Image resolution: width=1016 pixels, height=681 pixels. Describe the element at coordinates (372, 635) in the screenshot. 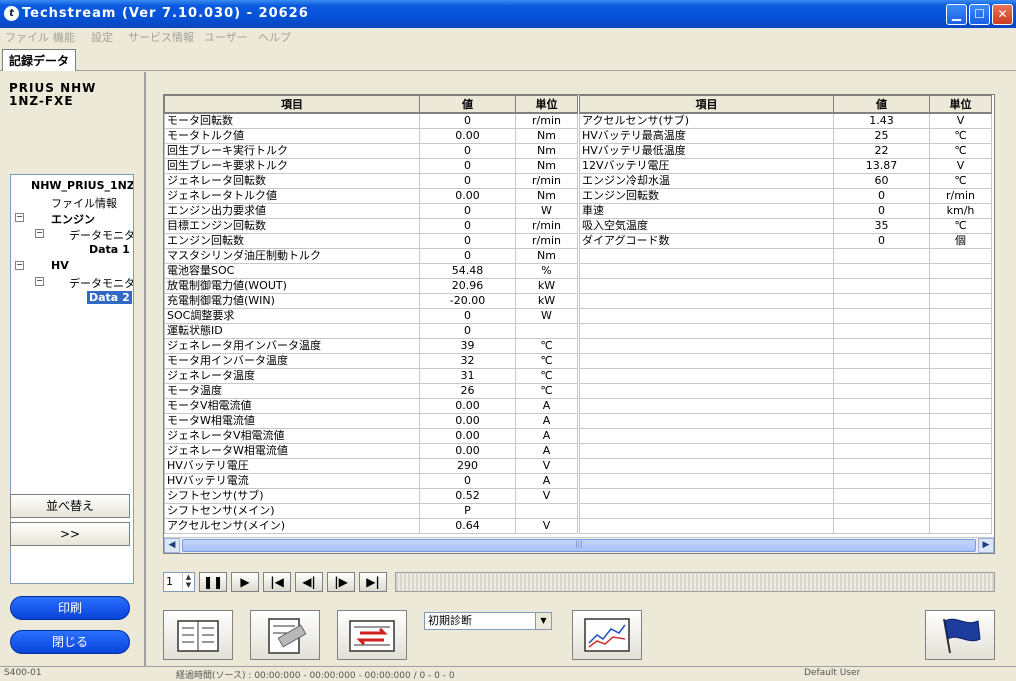

I see `swap-view-button` at that location.